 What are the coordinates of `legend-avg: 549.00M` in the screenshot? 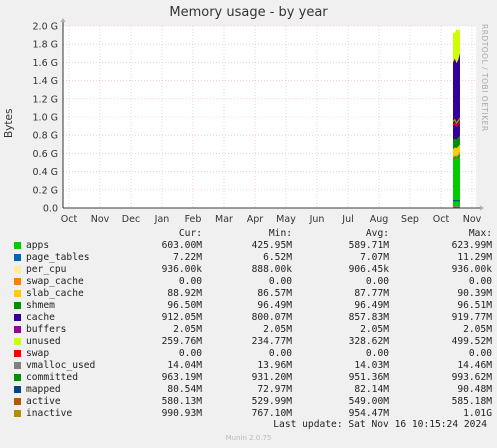 It's located at (368, 401).